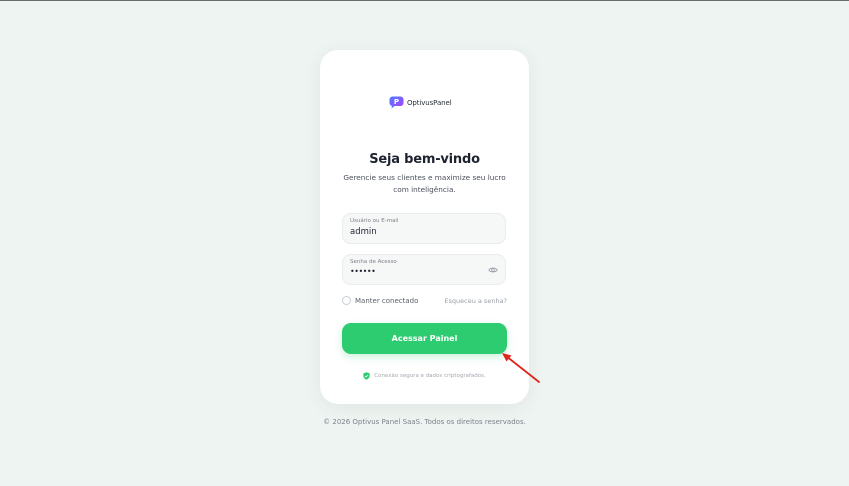 The image size is (849, 486). What do you see at coordinates (424, 228) in the screenshot?
I see `username-field: Usuário ou E-mail admin` at bounding box center [424, 228].